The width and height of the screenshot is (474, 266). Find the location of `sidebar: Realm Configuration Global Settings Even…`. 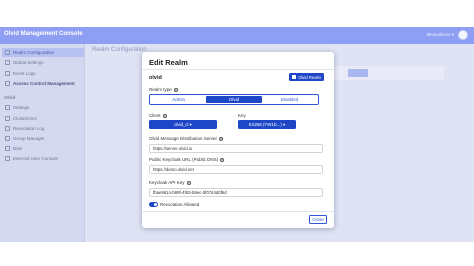

sidebar: Realm Configuration Global Settings Even… is located at coordinates (42, 143).